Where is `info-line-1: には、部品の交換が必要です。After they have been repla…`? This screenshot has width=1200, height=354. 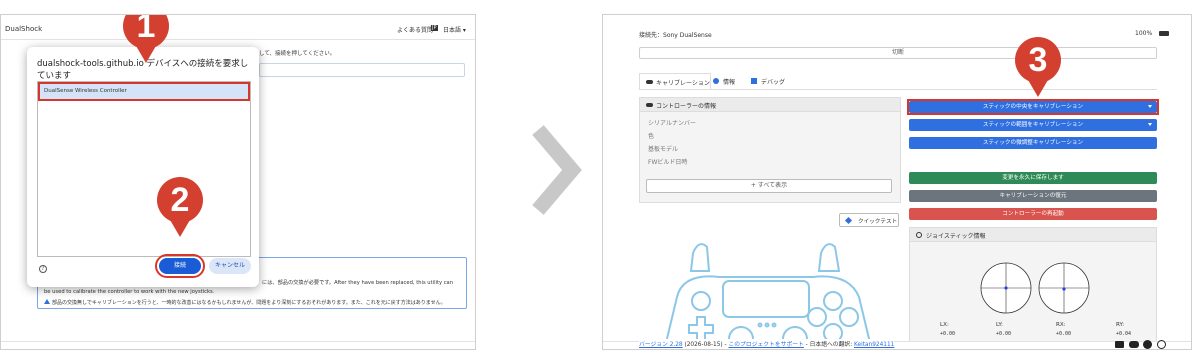 info-line-1: には、部品の交換が必要です。After they have been repla… is located at coordinates (358, 283).